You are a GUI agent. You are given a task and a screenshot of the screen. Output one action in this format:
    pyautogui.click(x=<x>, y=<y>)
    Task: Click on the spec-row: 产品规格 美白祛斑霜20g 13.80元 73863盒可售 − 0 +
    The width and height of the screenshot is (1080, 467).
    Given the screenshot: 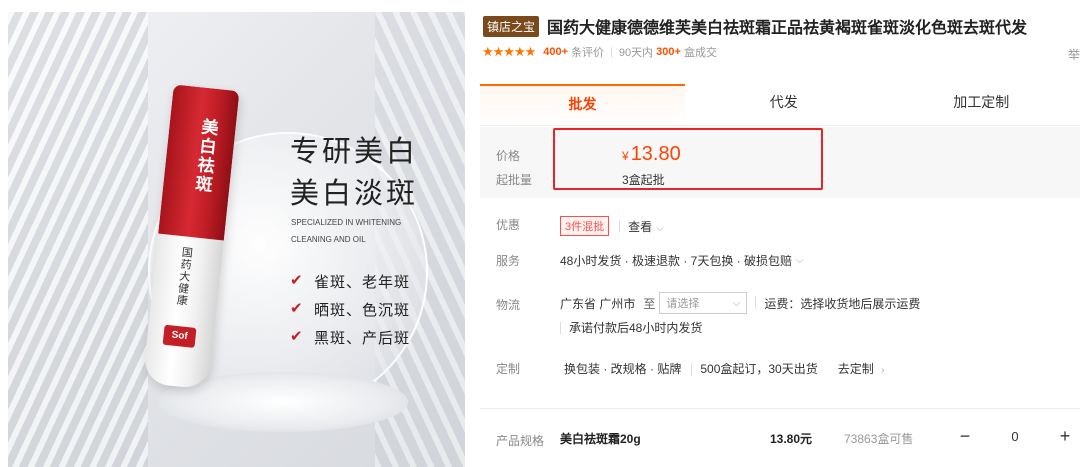 What is the action you would take?
    pyautogui.click(x=780, y=438)
    